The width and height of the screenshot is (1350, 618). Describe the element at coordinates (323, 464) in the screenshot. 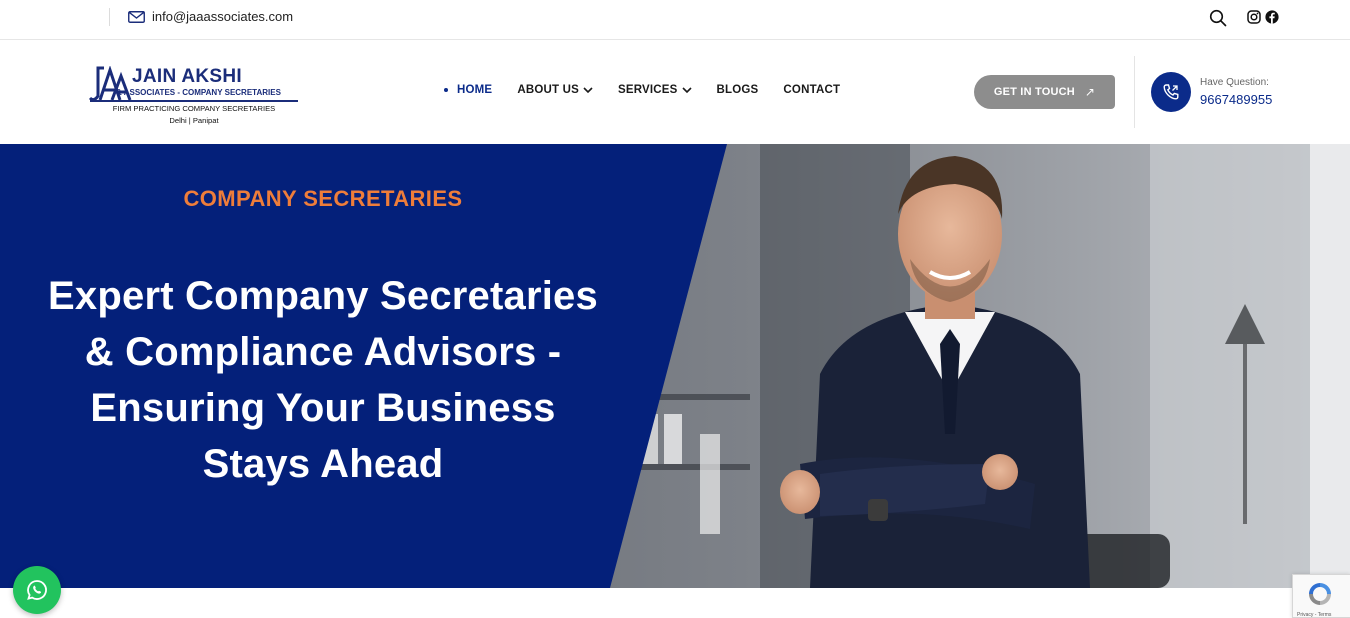

I see `hero-headline-line: Stays Ahead` at that location.